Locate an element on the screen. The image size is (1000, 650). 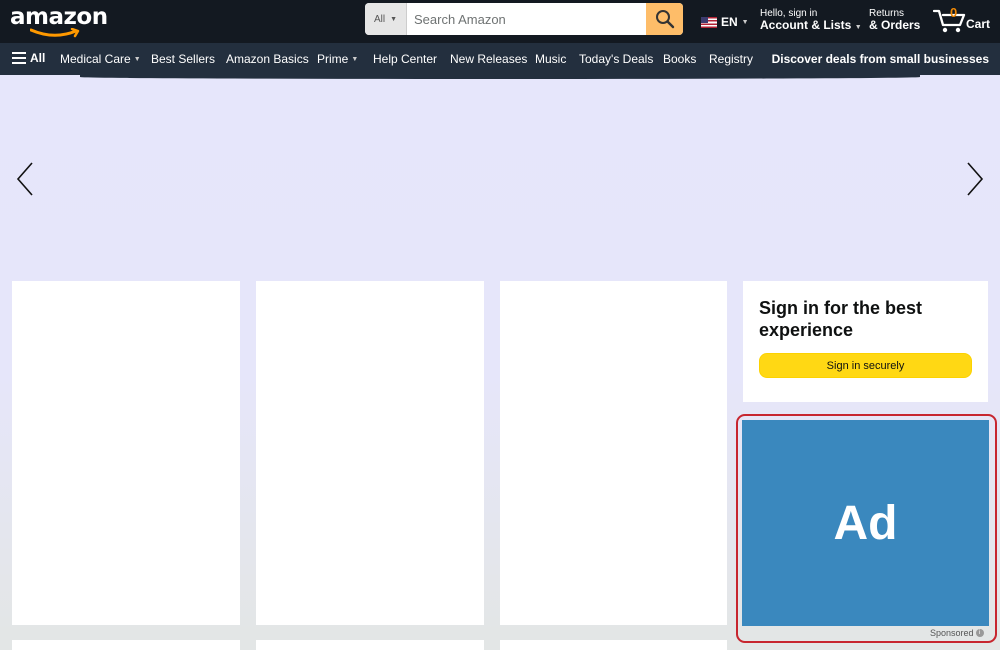
nav-item-label: Today's Deals is located at coordinates (616, 59).